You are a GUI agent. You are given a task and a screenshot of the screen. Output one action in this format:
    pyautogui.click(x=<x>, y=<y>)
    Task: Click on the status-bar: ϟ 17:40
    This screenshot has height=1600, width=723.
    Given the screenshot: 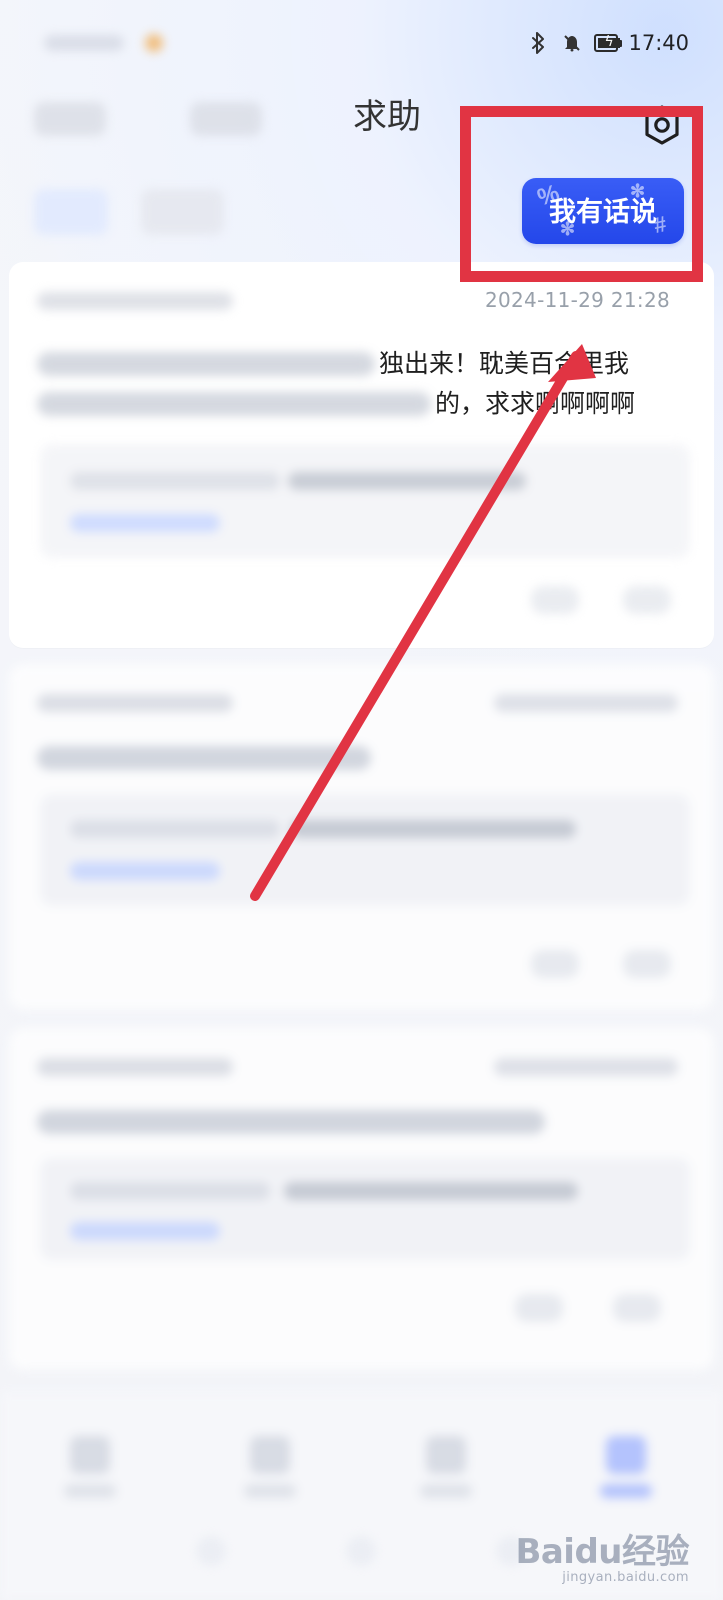 What is the action you would take?
    pyautogui.click(x=361, y=43)
    